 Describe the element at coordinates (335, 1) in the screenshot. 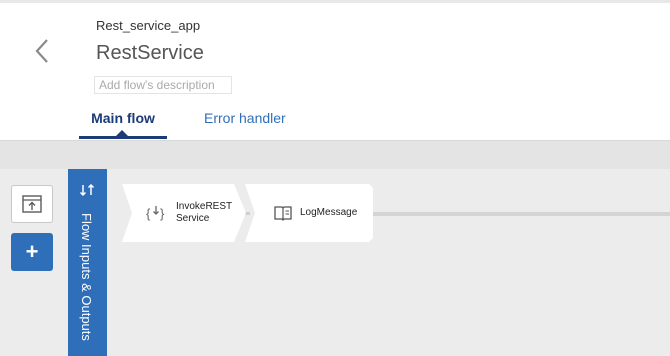

I see `top-strip` at that location.